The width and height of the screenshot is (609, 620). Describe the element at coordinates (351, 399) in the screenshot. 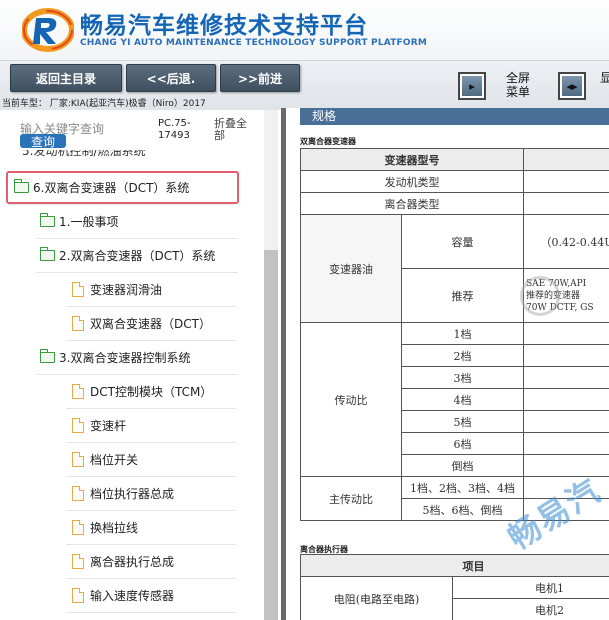

I see `row-gear-ratio: 传动比` at that location.